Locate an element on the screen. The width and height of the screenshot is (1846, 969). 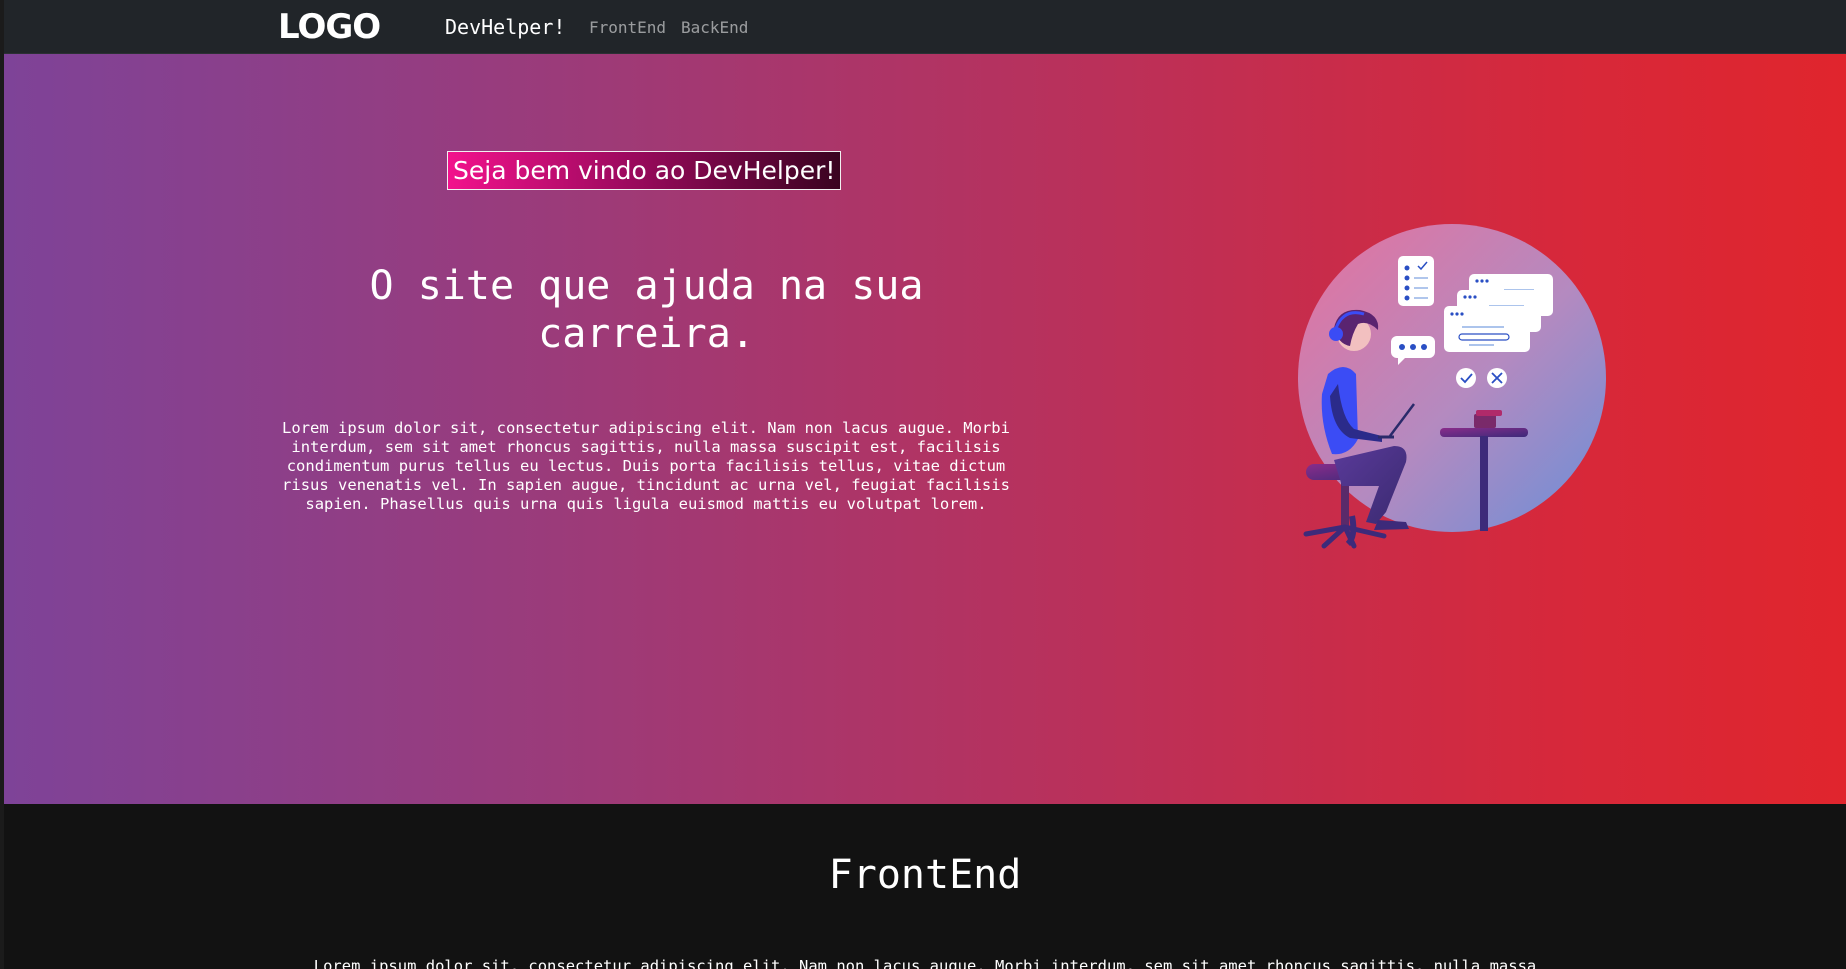
welcome-badge: Seja bem vindo ao DevHelper! is located at coordinates (644, 170).